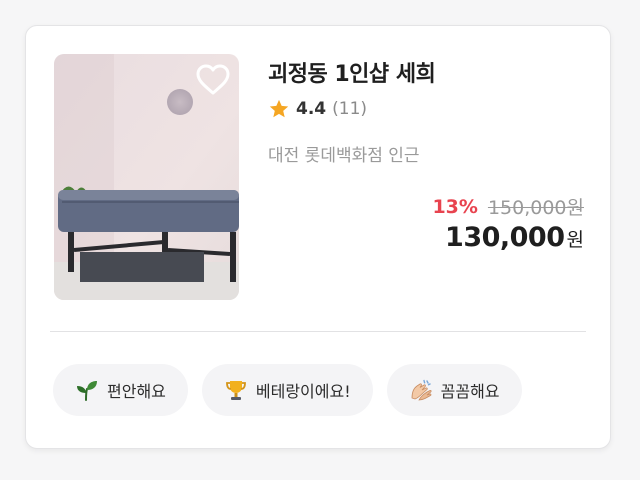 This screenshot has height=480, width=640. What do you see at coordinates (87, 391) in the screenshot?
I see `sprout-icon` at bounding box center [87, 391].